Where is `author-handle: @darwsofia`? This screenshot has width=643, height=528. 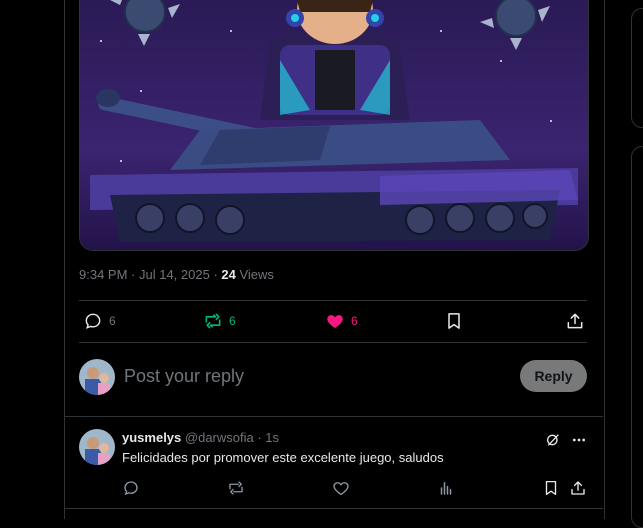
author-handle: @darwsofia is located at coordinates (219, 437).